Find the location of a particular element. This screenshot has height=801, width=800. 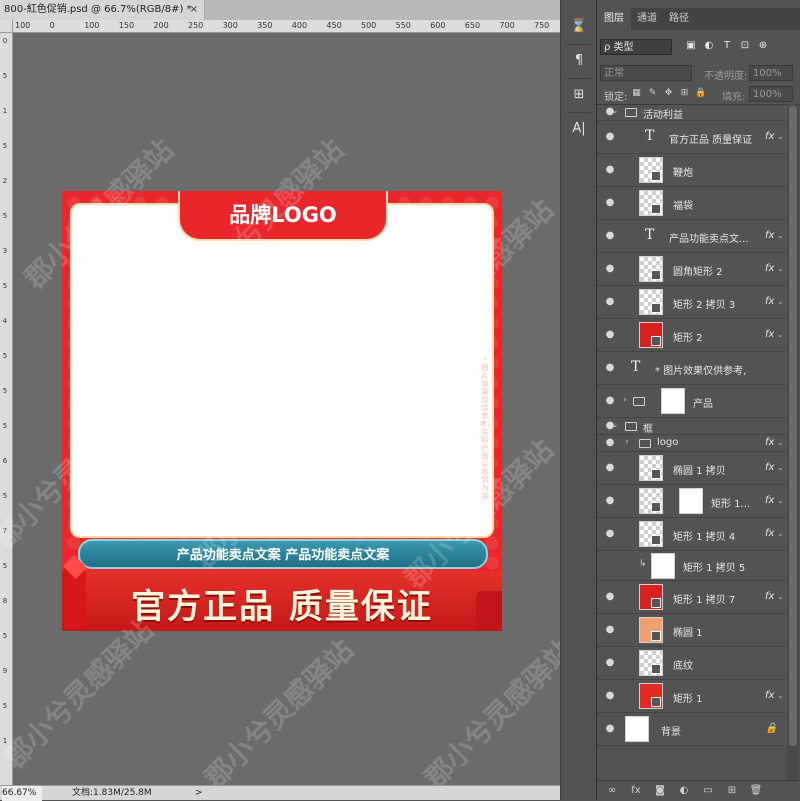

link-layers-icon: ∞ is located at coordinates (612, 791).